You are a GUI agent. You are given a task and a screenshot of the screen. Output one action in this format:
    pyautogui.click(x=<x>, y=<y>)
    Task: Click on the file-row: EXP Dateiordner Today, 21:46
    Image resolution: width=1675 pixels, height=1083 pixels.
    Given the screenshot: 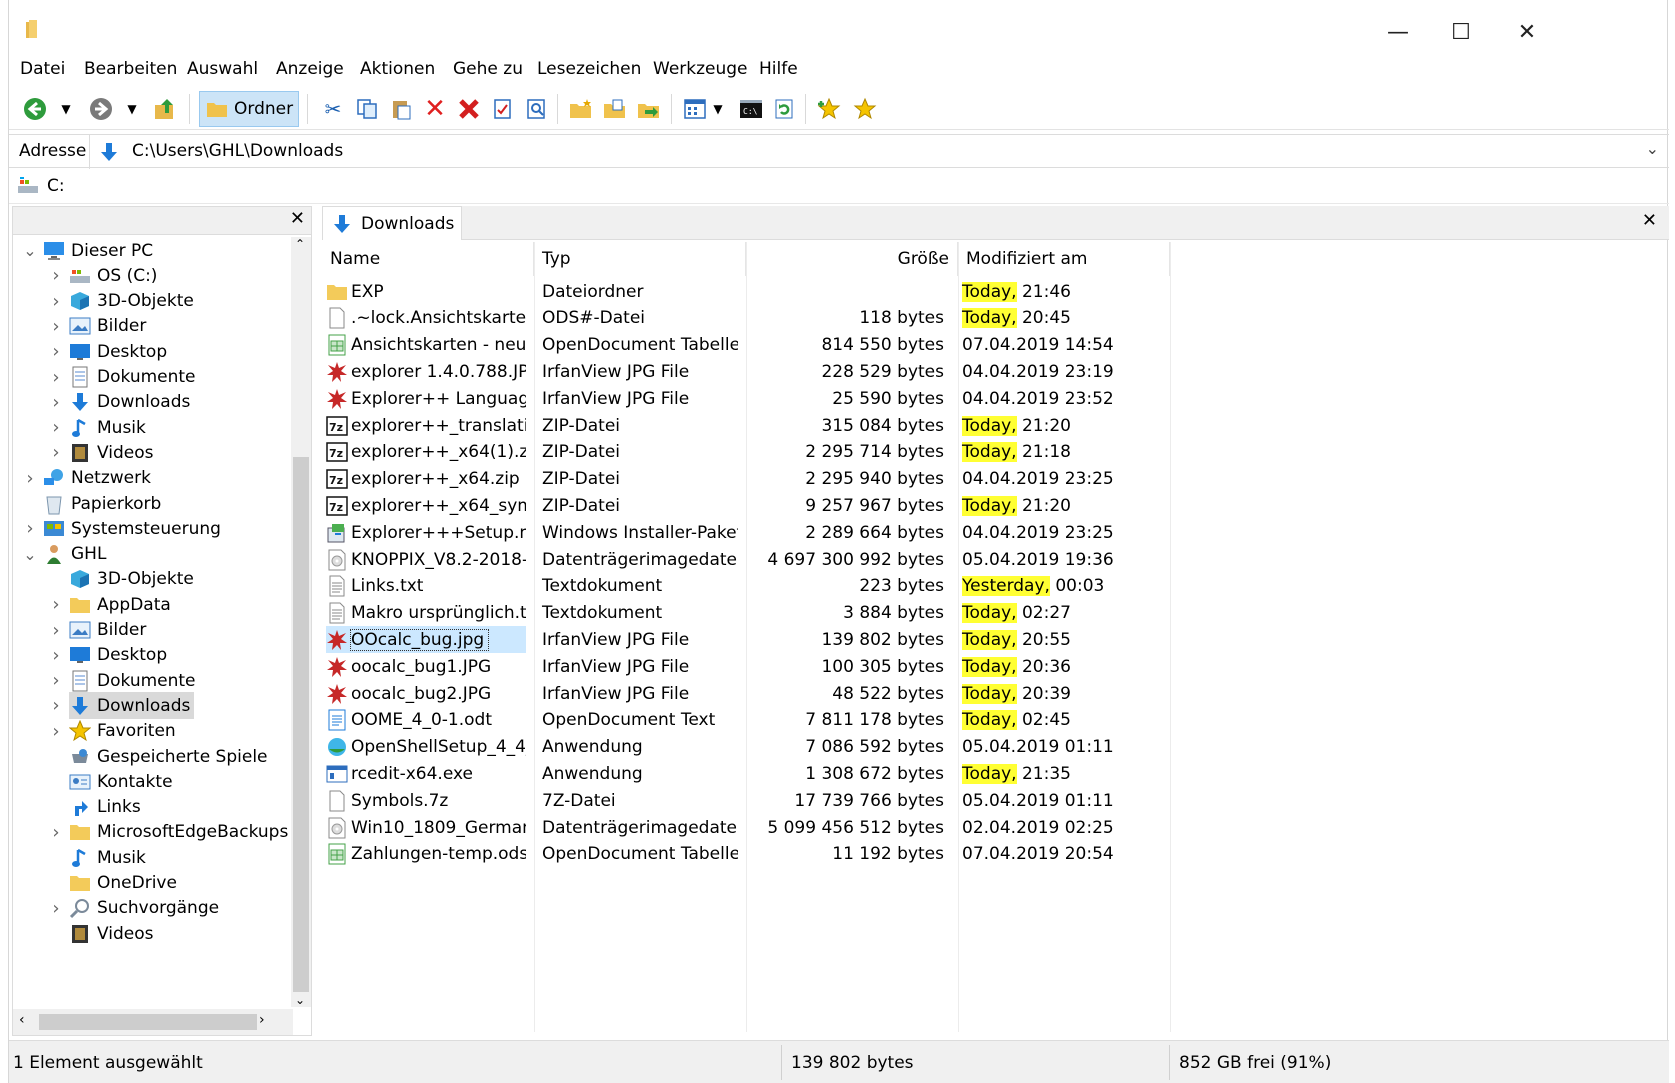 What is the action you would take?
    pyautogui.click(x=995, y=291)
    